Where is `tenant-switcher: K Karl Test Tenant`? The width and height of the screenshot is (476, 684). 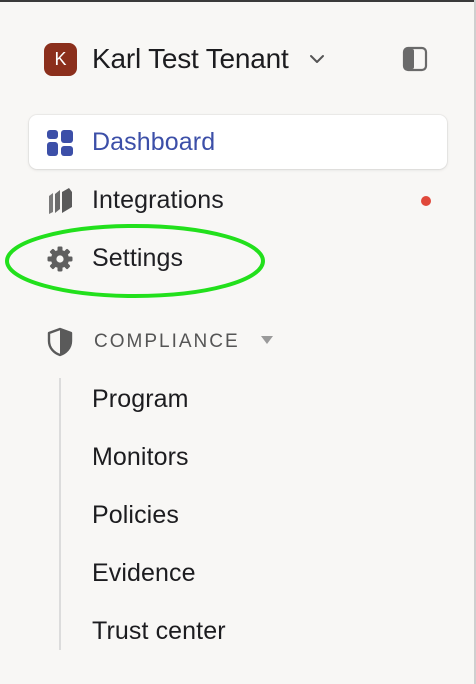 tenant-switcher: K Karl Test Tenant is located at coordinates (185, 59).